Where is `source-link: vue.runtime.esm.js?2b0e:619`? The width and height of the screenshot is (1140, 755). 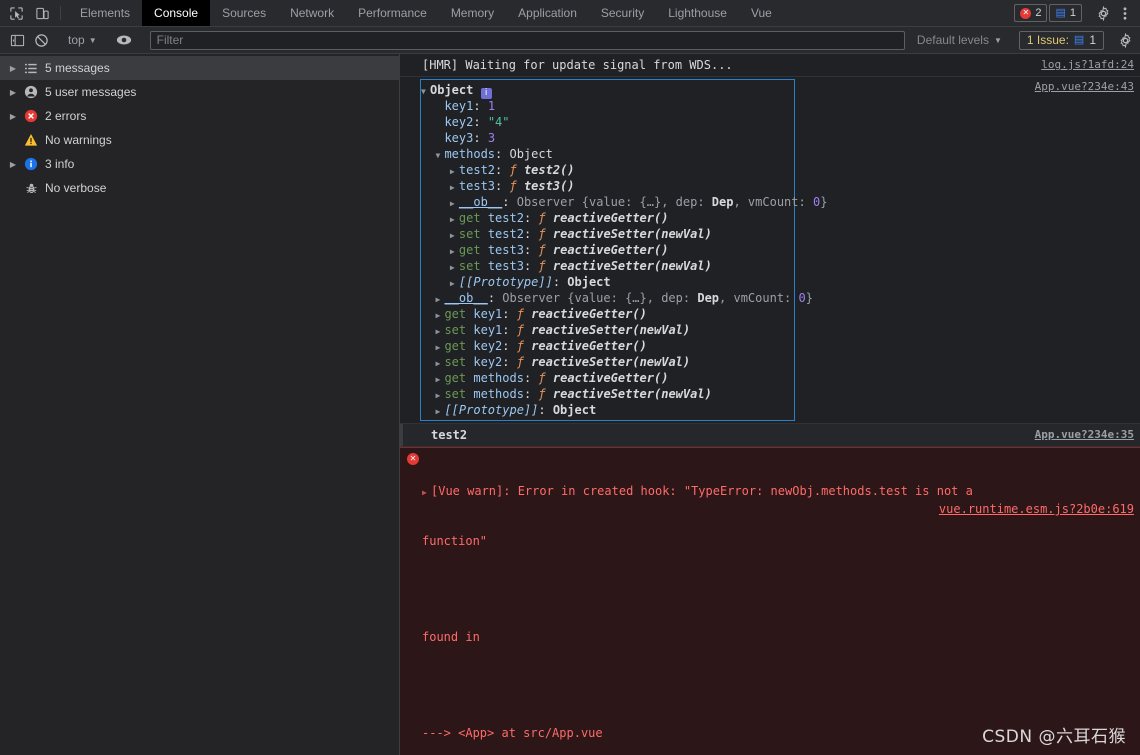
source-link: vue.runtime.esm.js?2b0e:619 is located at coordinates (1036, 509).